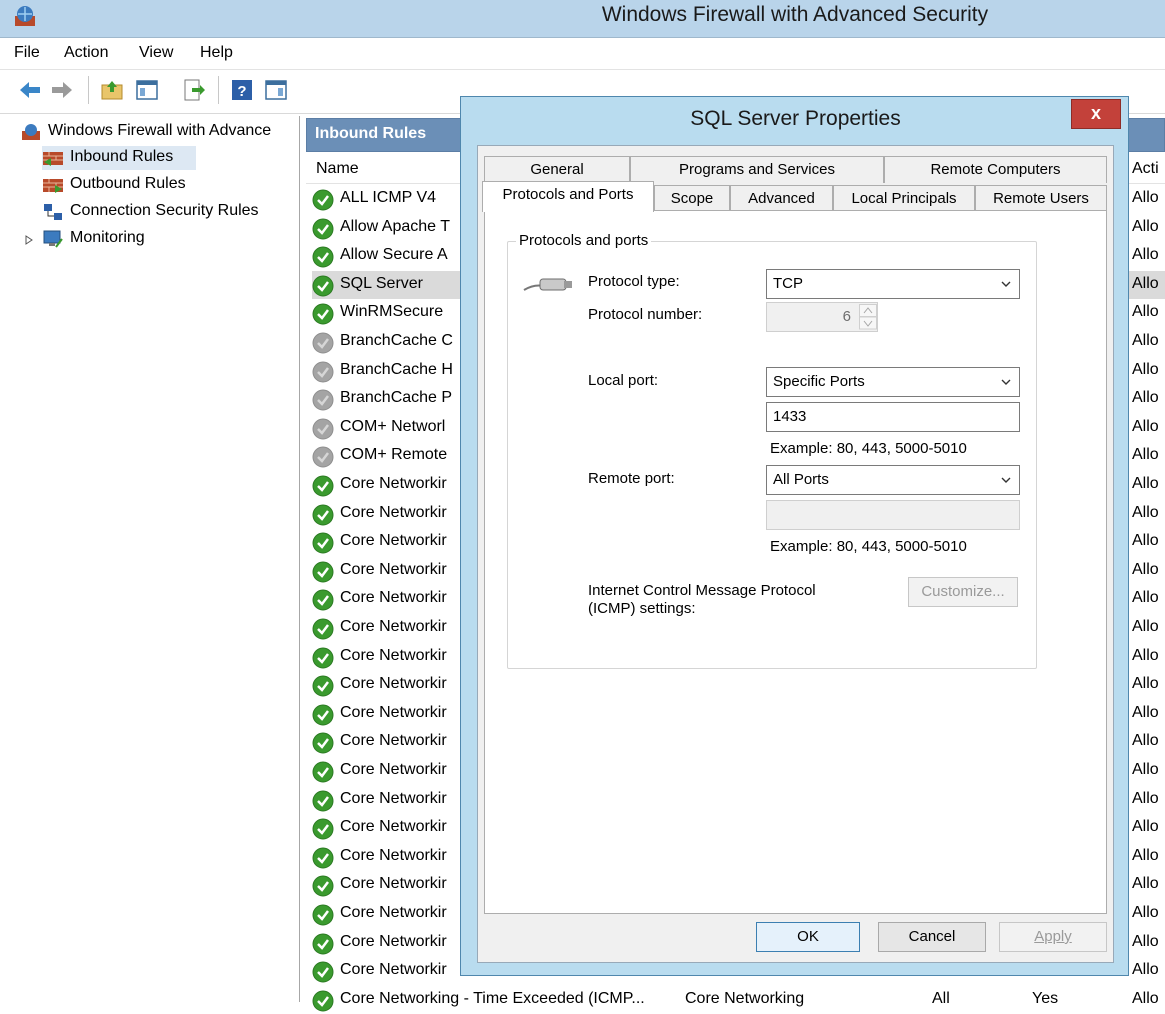 This screenshot has width=1165, height=1014. What do you see at coordinates (30, 90) in the screenshot?
I see `back-icon` at bounding box center [30, 90].